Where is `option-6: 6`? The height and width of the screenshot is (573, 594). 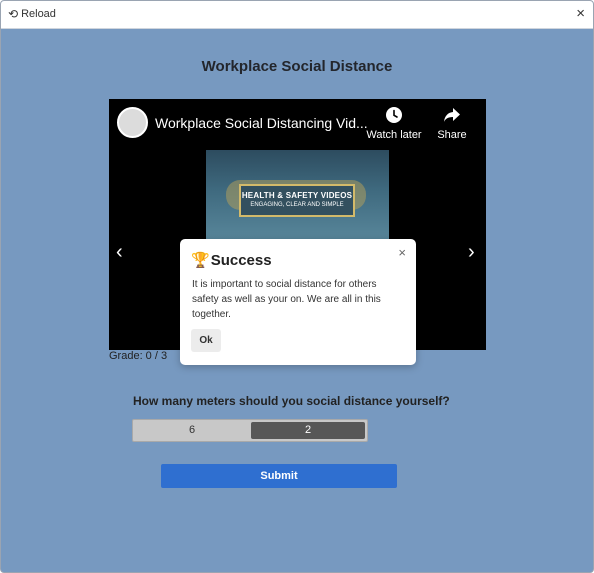
option-6: 6 is located at coordinates (192, 430).